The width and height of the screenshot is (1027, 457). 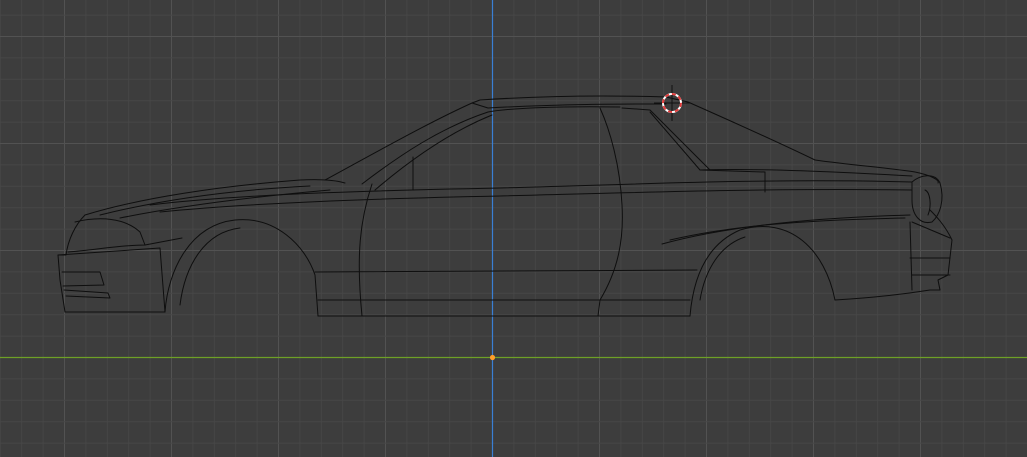 I want to click on rear-panel-line, so click(x=931, y=230).